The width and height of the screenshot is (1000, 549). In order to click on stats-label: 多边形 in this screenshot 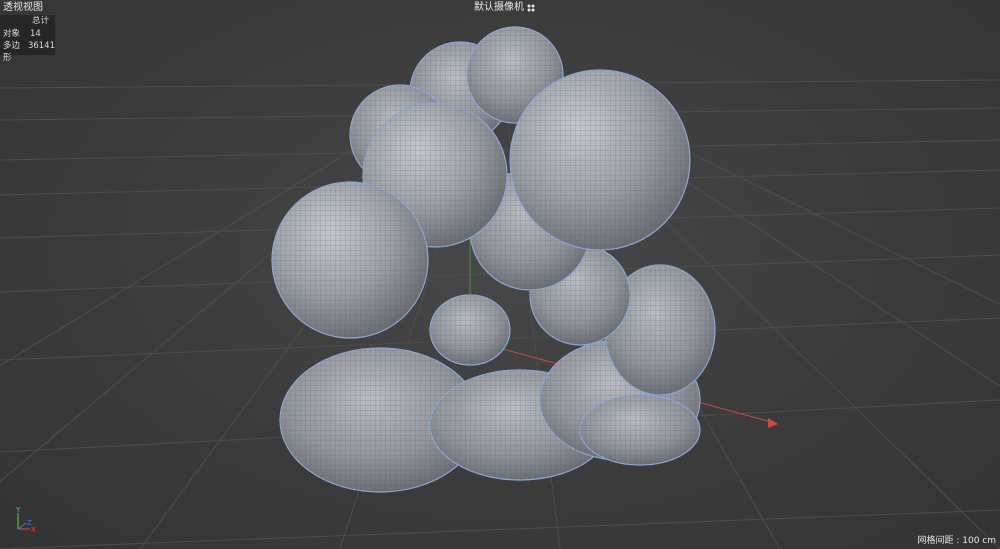, I will do `click(12, 52)`.